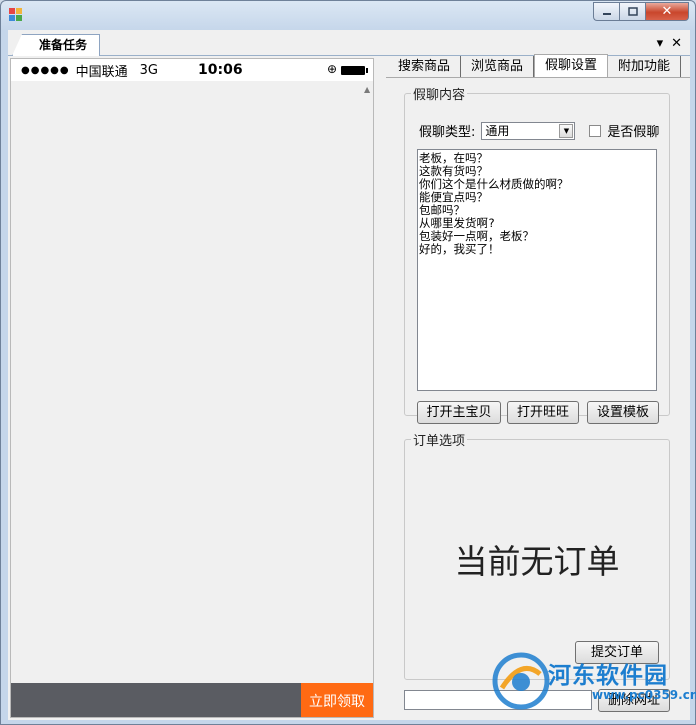 The height and width of the screenshot is (725, 696). What do you see at coordinates (349, 43) in the screenshot?
I see `document-tab-strip: 准备任务 ▾ ✕` at bounding box center [349, 43].